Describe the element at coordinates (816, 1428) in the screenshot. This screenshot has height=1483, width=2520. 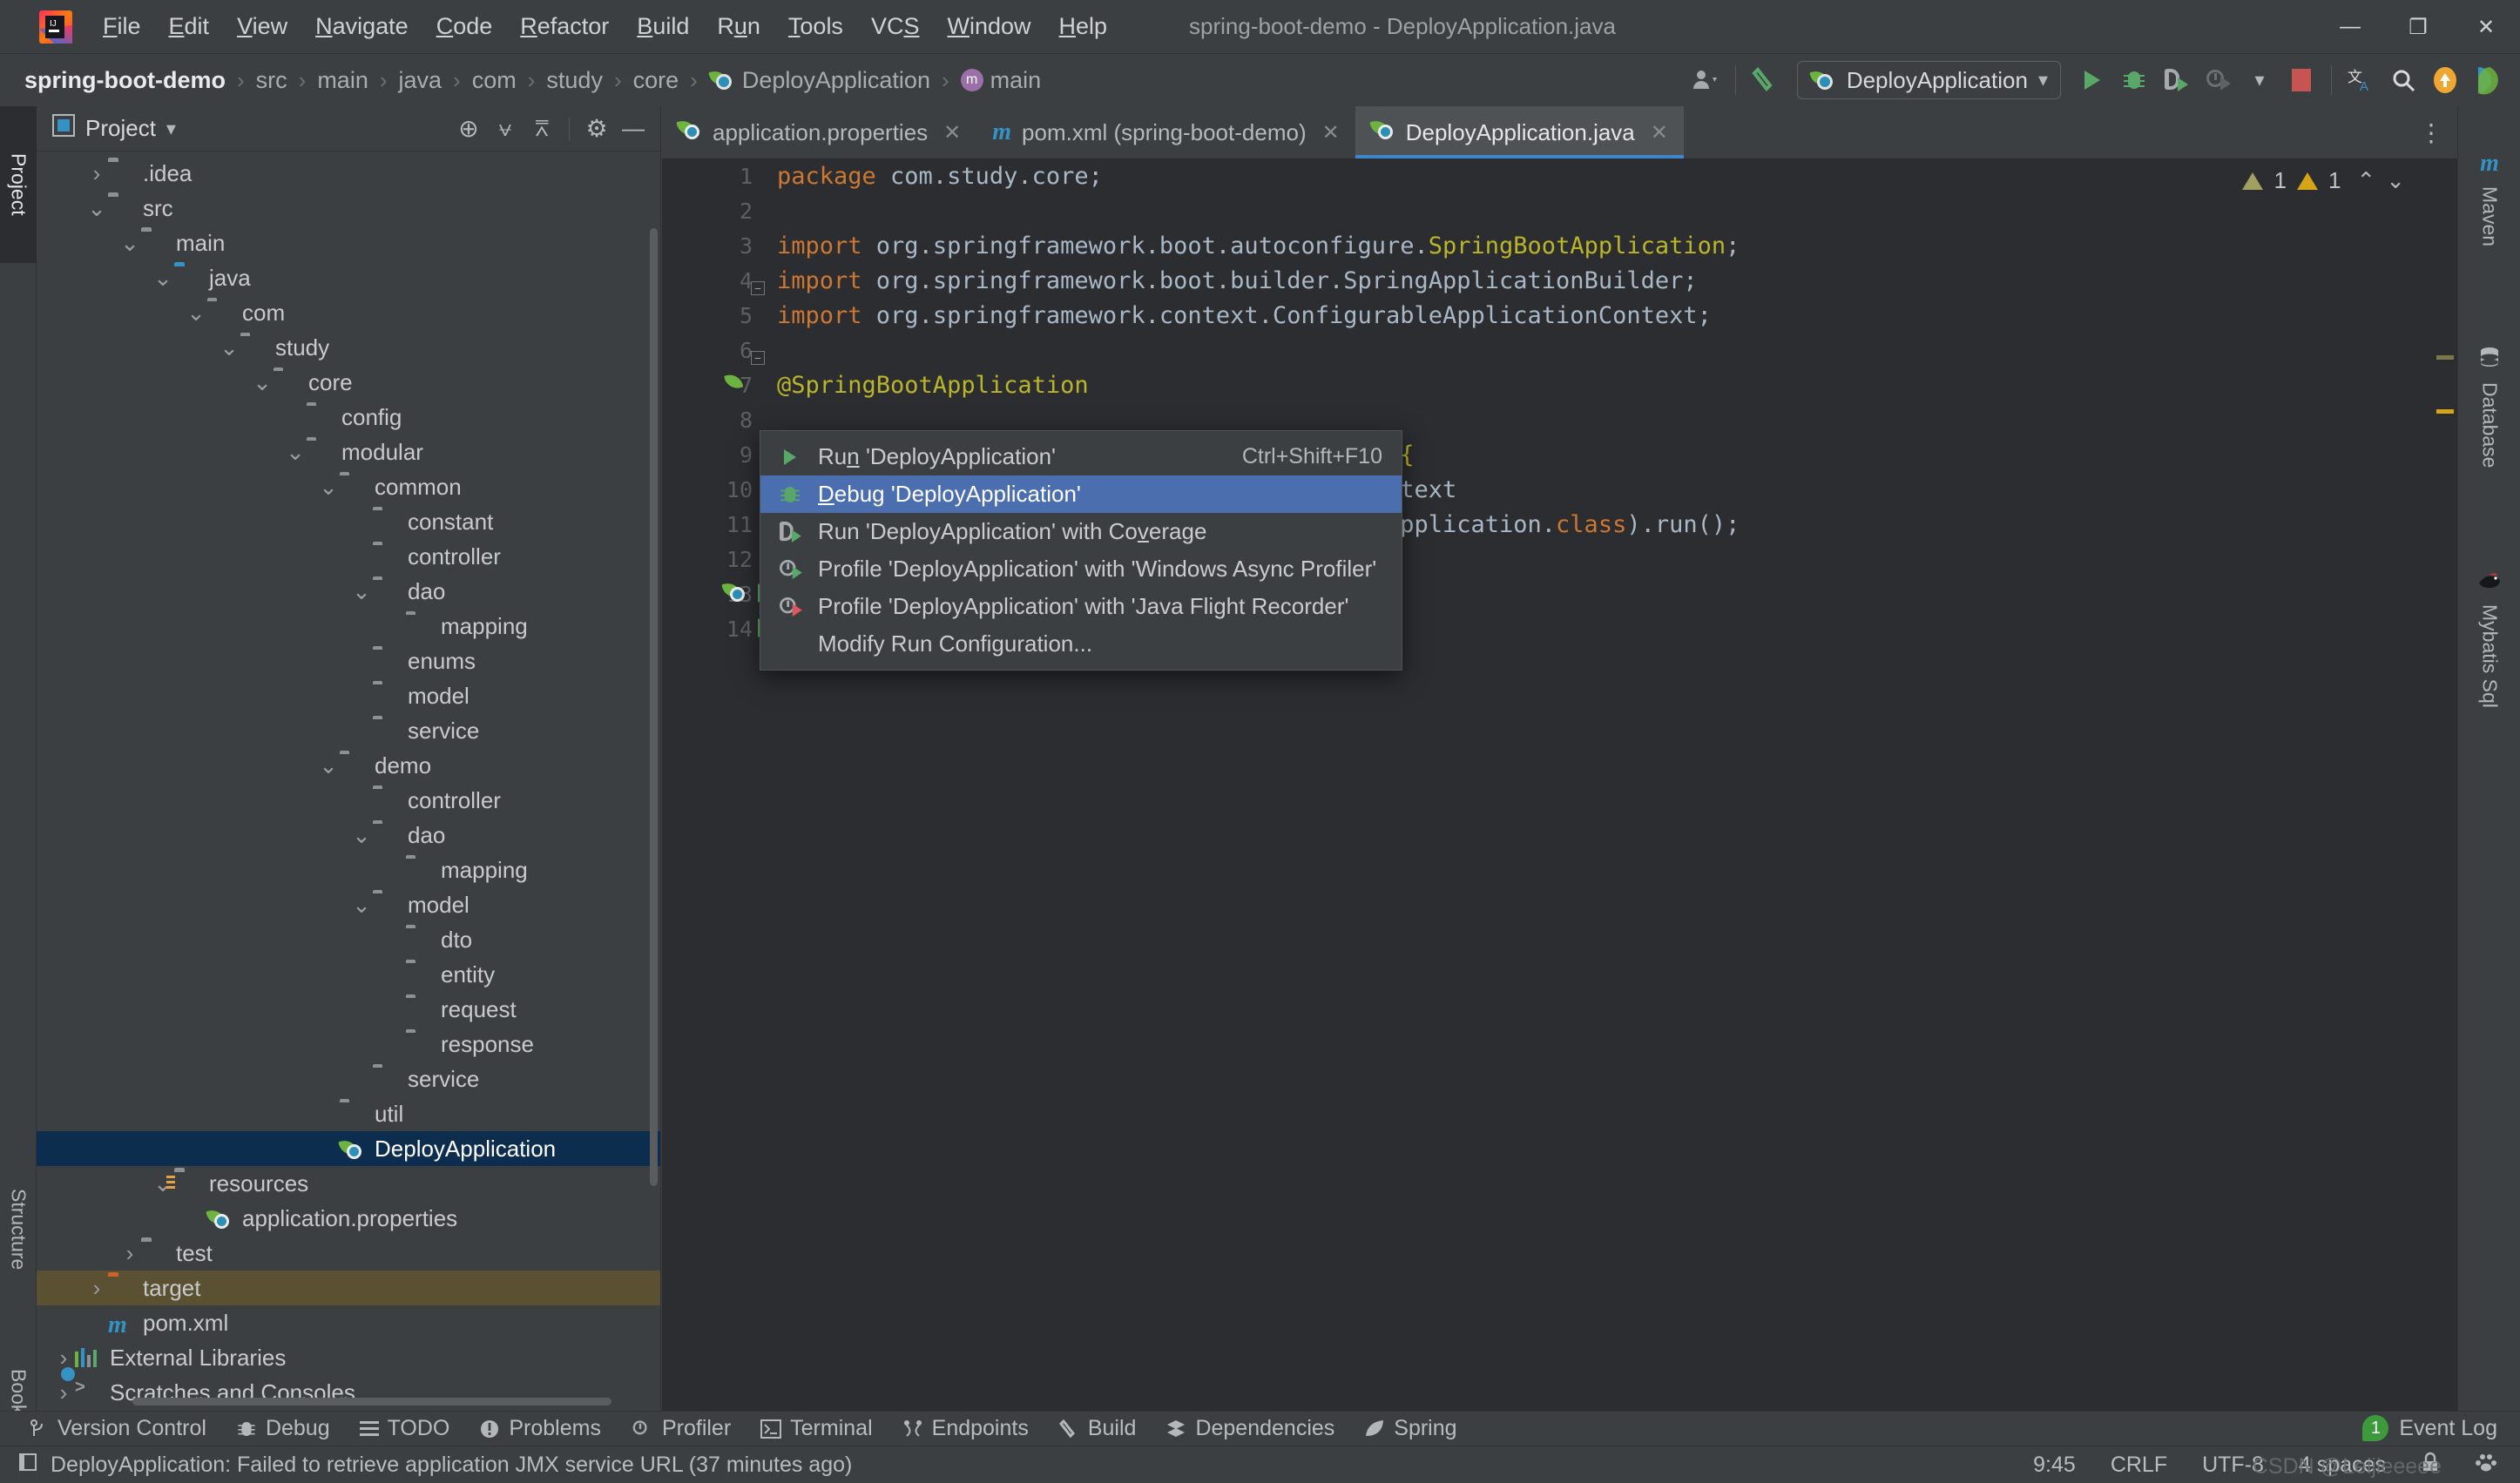
I see `tool-window-terminal: Terminal` at that location.